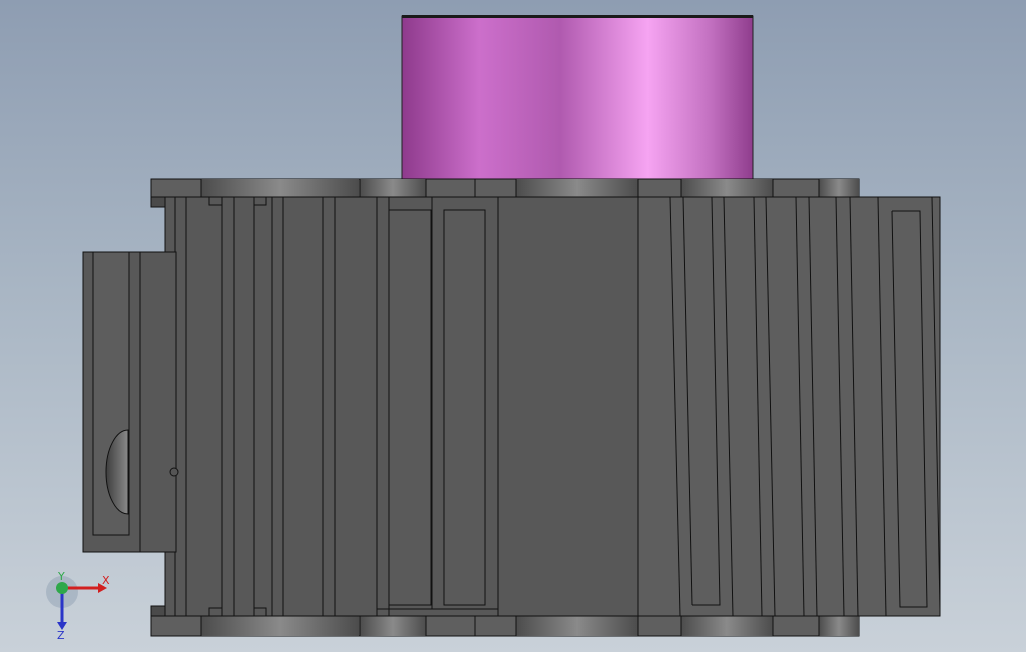  What do you see at coordinates (577, 98) in the screenshot?
I see `top-cylinder` at bounding box center [577, 98].